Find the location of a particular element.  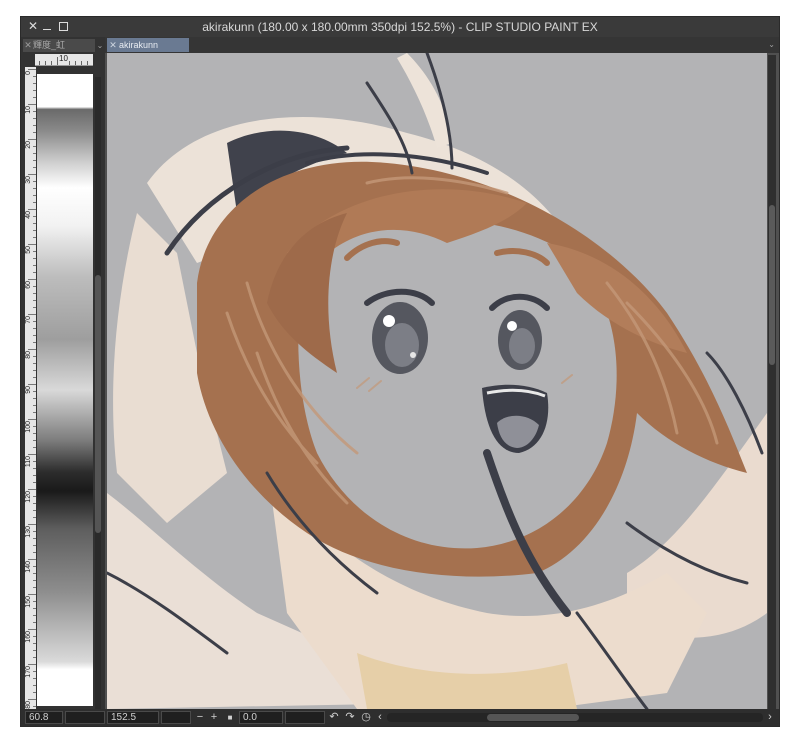

canvas-horizontal-scrollbar is located at coordinates (575, 717).